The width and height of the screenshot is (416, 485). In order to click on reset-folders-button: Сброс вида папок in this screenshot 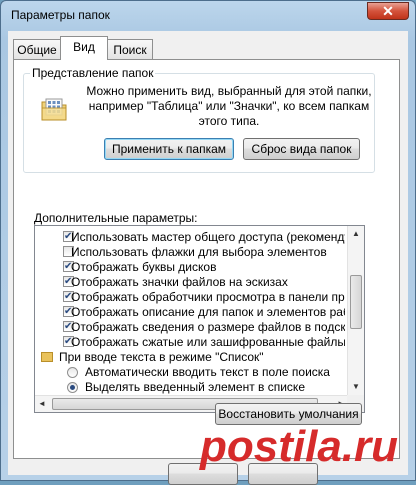, I will do `click(301, 149)`.